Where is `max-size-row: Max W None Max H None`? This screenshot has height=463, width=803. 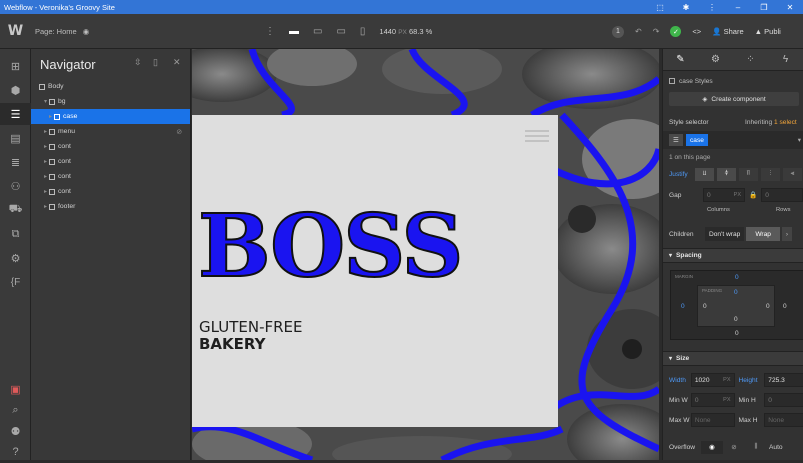 max-size-row: Max W None Max H None is located at coordinates (733, 420).